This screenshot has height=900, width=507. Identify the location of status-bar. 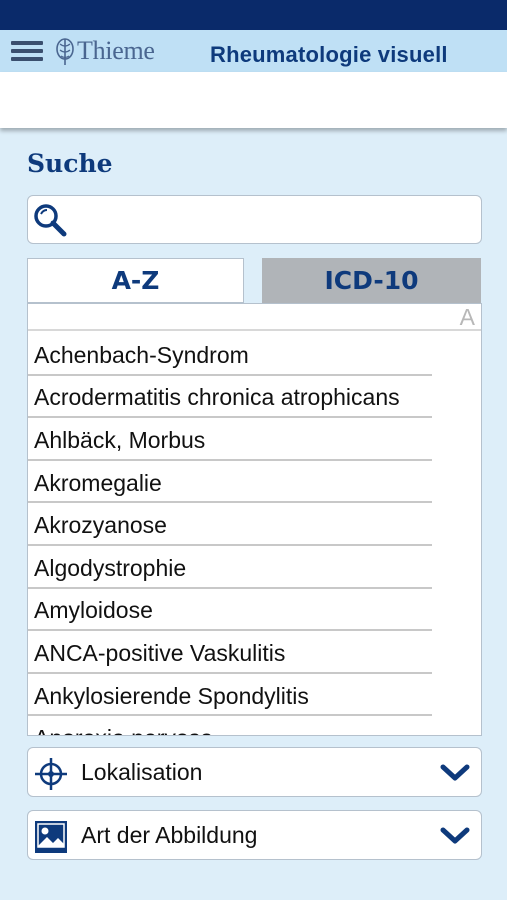
(253, 15).